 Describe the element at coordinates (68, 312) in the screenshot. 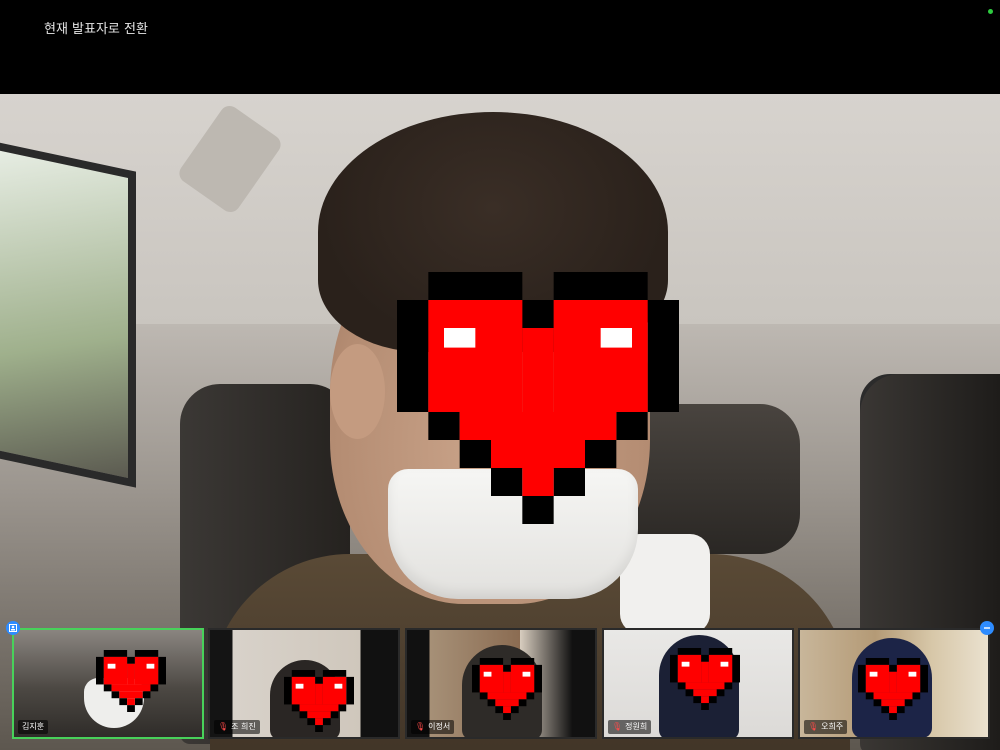

I see `car-window-left` at that location.